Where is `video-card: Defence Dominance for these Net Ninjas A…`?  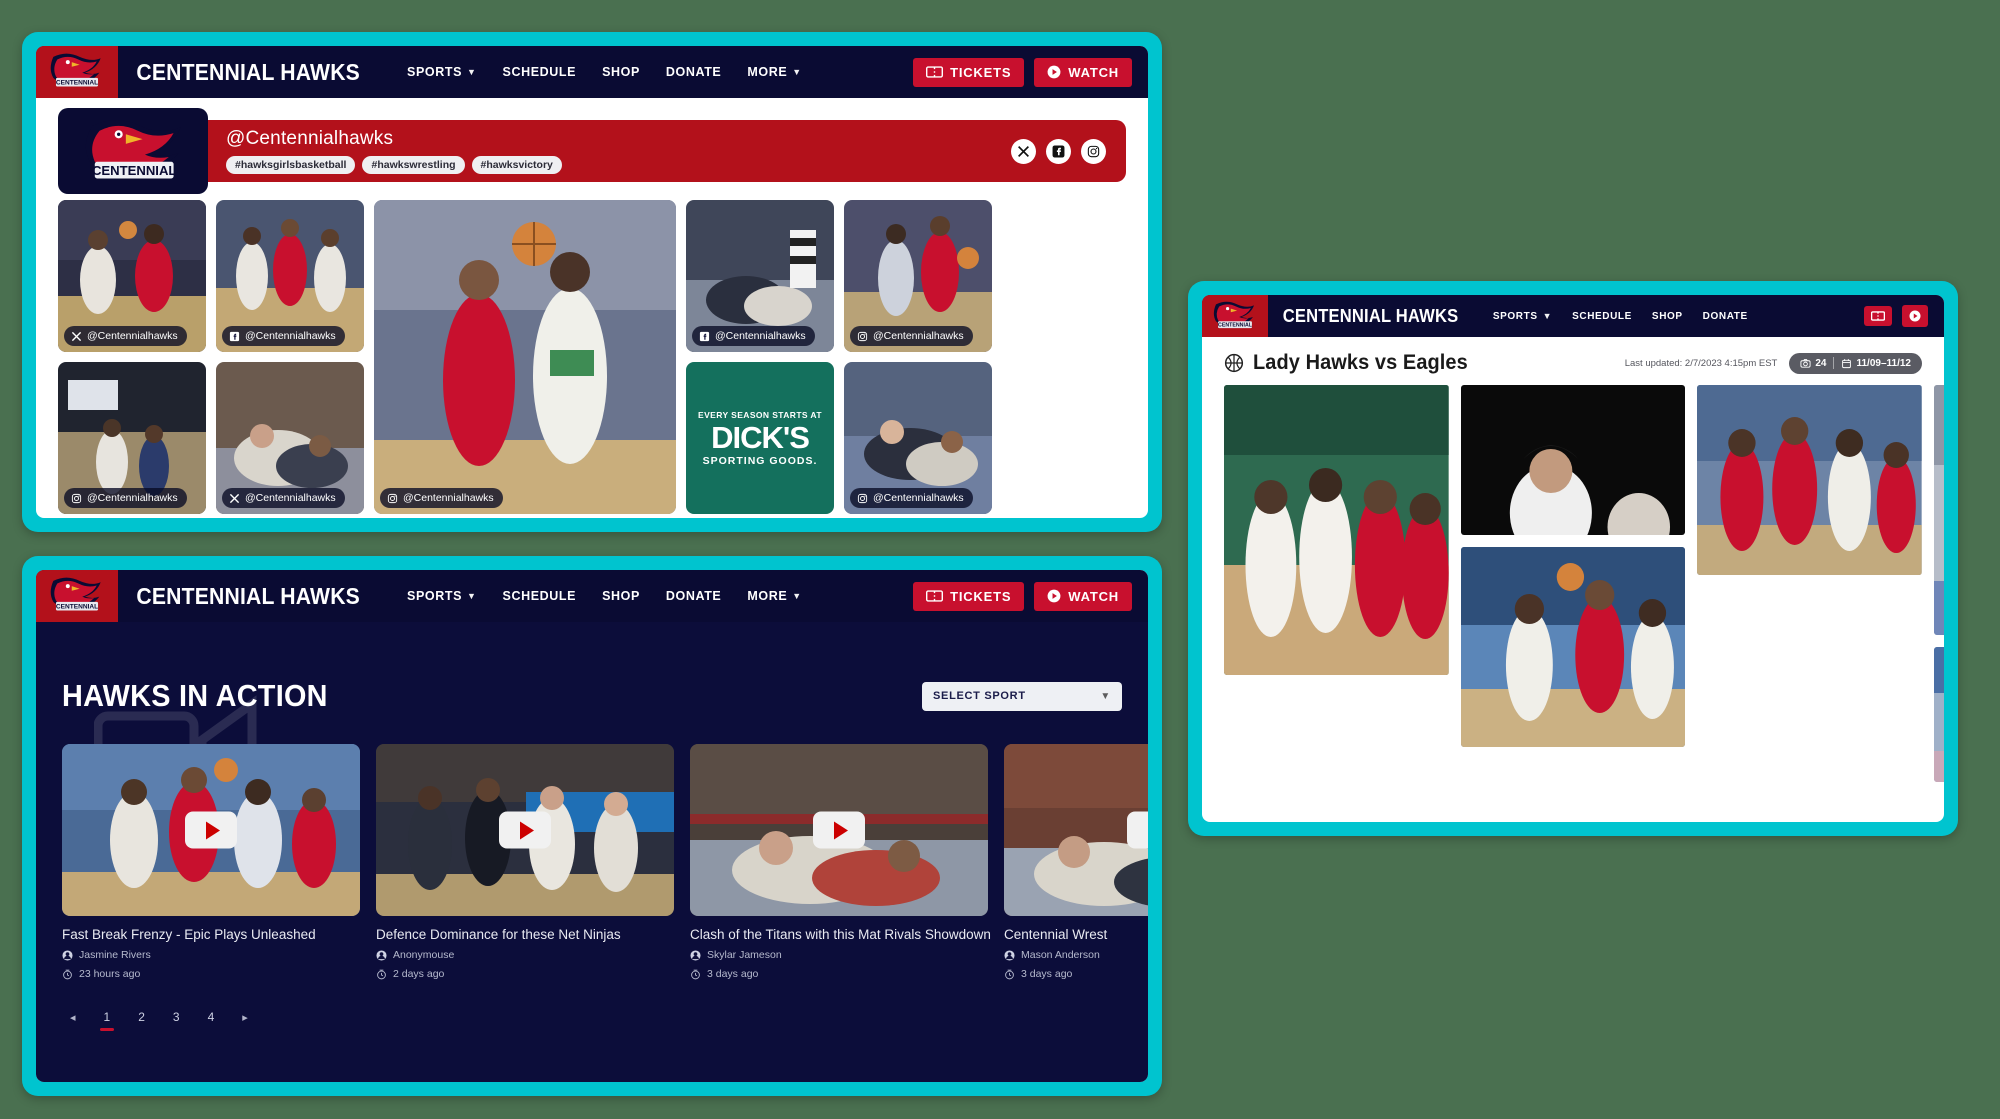 video-card: Defence Dominance for these Net Ninjas A… is located at coordinates (525, 862).